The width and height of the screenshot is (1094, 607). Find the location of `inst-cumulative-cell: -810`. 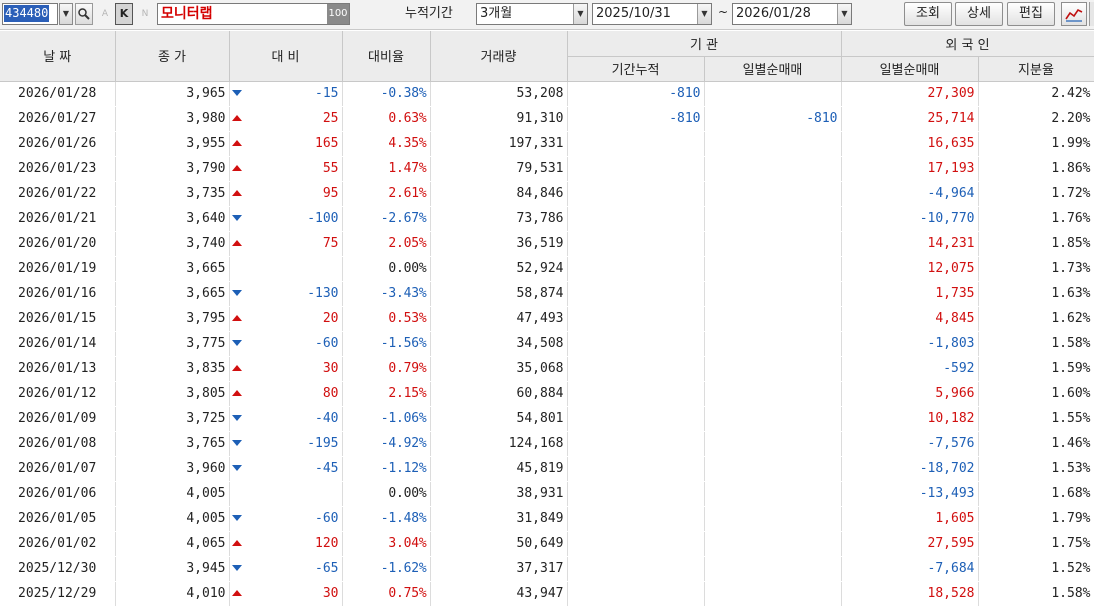

inst-cumulative-cell: -810 is located at coordinates (636, 119).